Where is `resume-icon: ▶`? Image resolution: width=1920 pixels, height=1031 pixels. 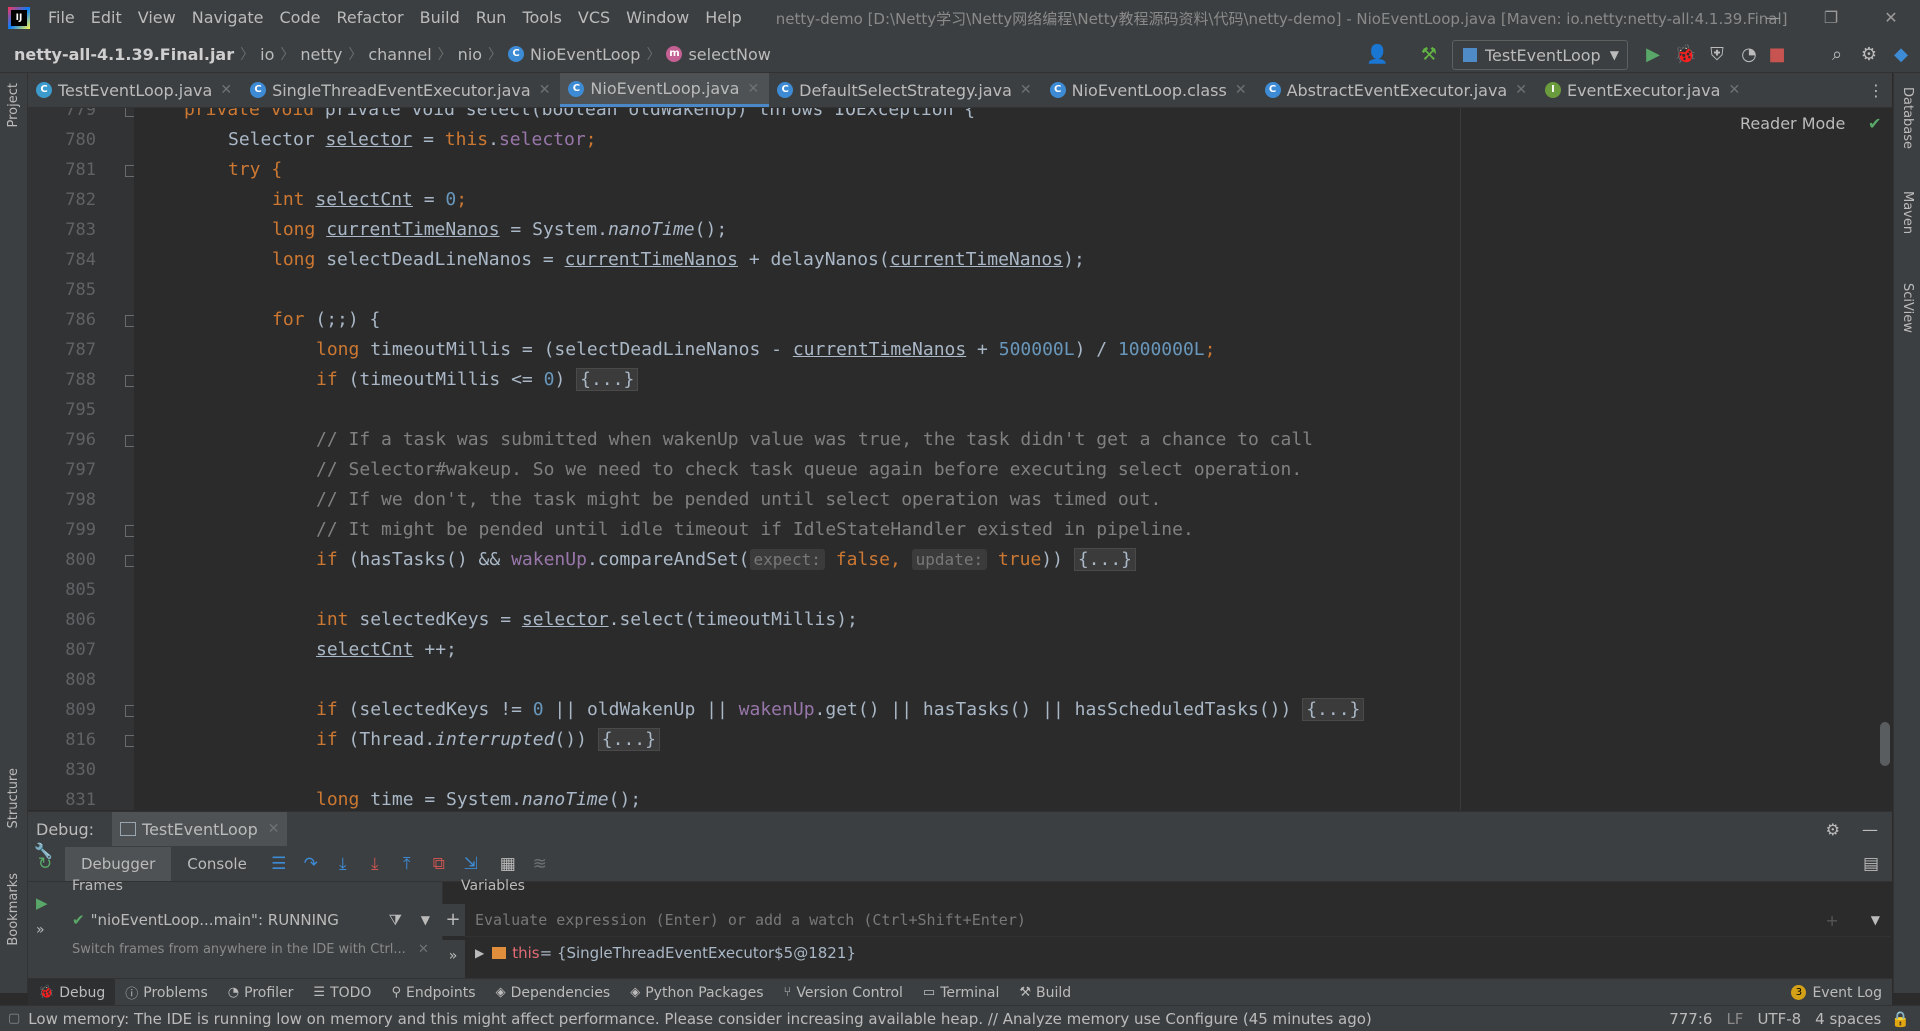
resume-icon: ▶ is located at coordinates (42, 903).